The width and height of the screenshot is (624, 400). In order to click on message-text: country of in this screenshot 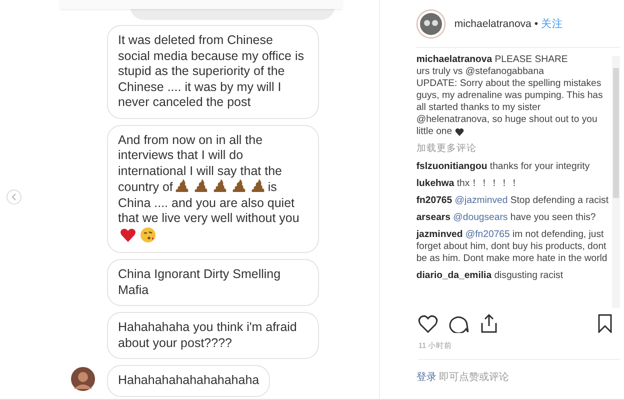, I will do `click(145, 187)`.